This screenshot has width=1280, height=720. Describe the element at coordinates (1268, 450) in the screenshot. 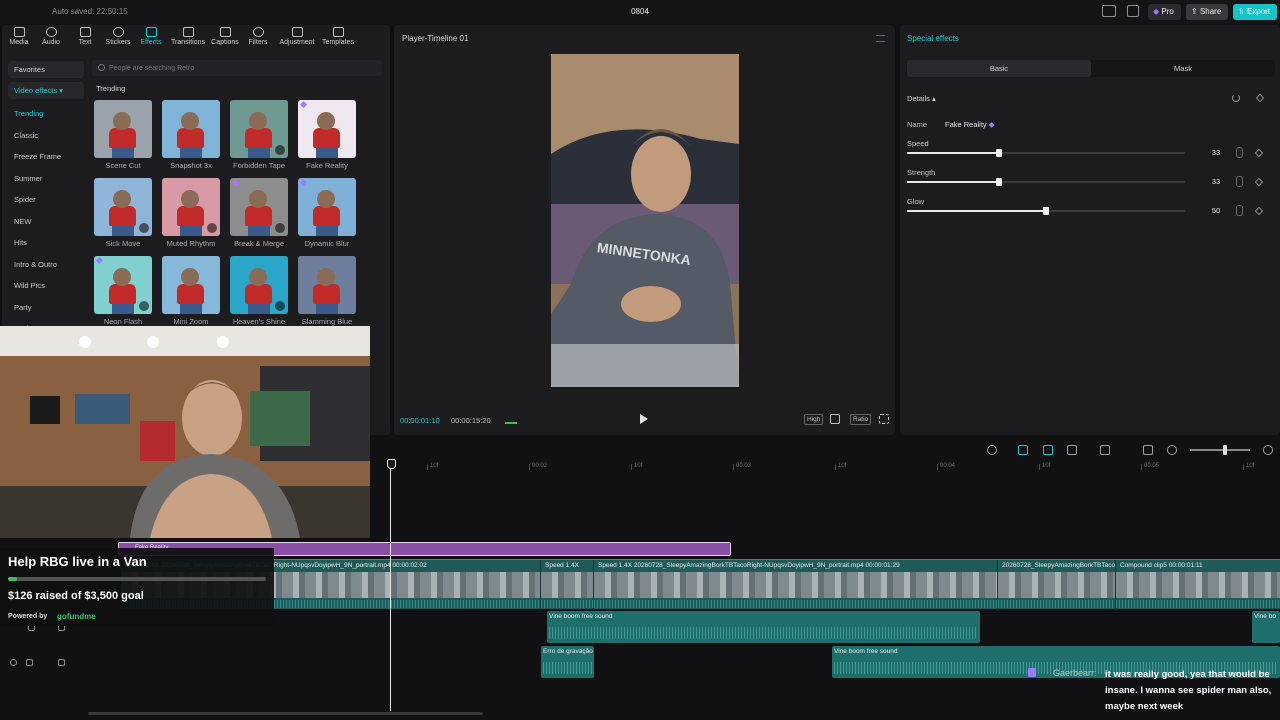

I see `zoom-in-icon` at that location.